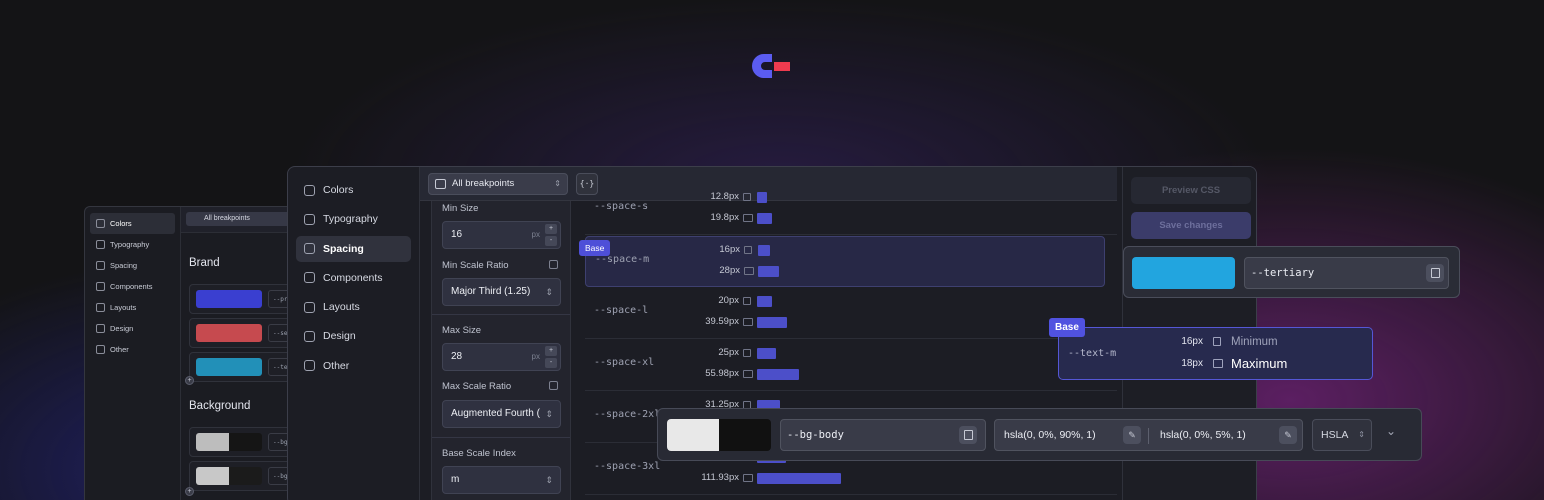  Describe the element at coordinates (621, 206) in the screenshot. I see `spacing-var-name: --space-s` at that location.